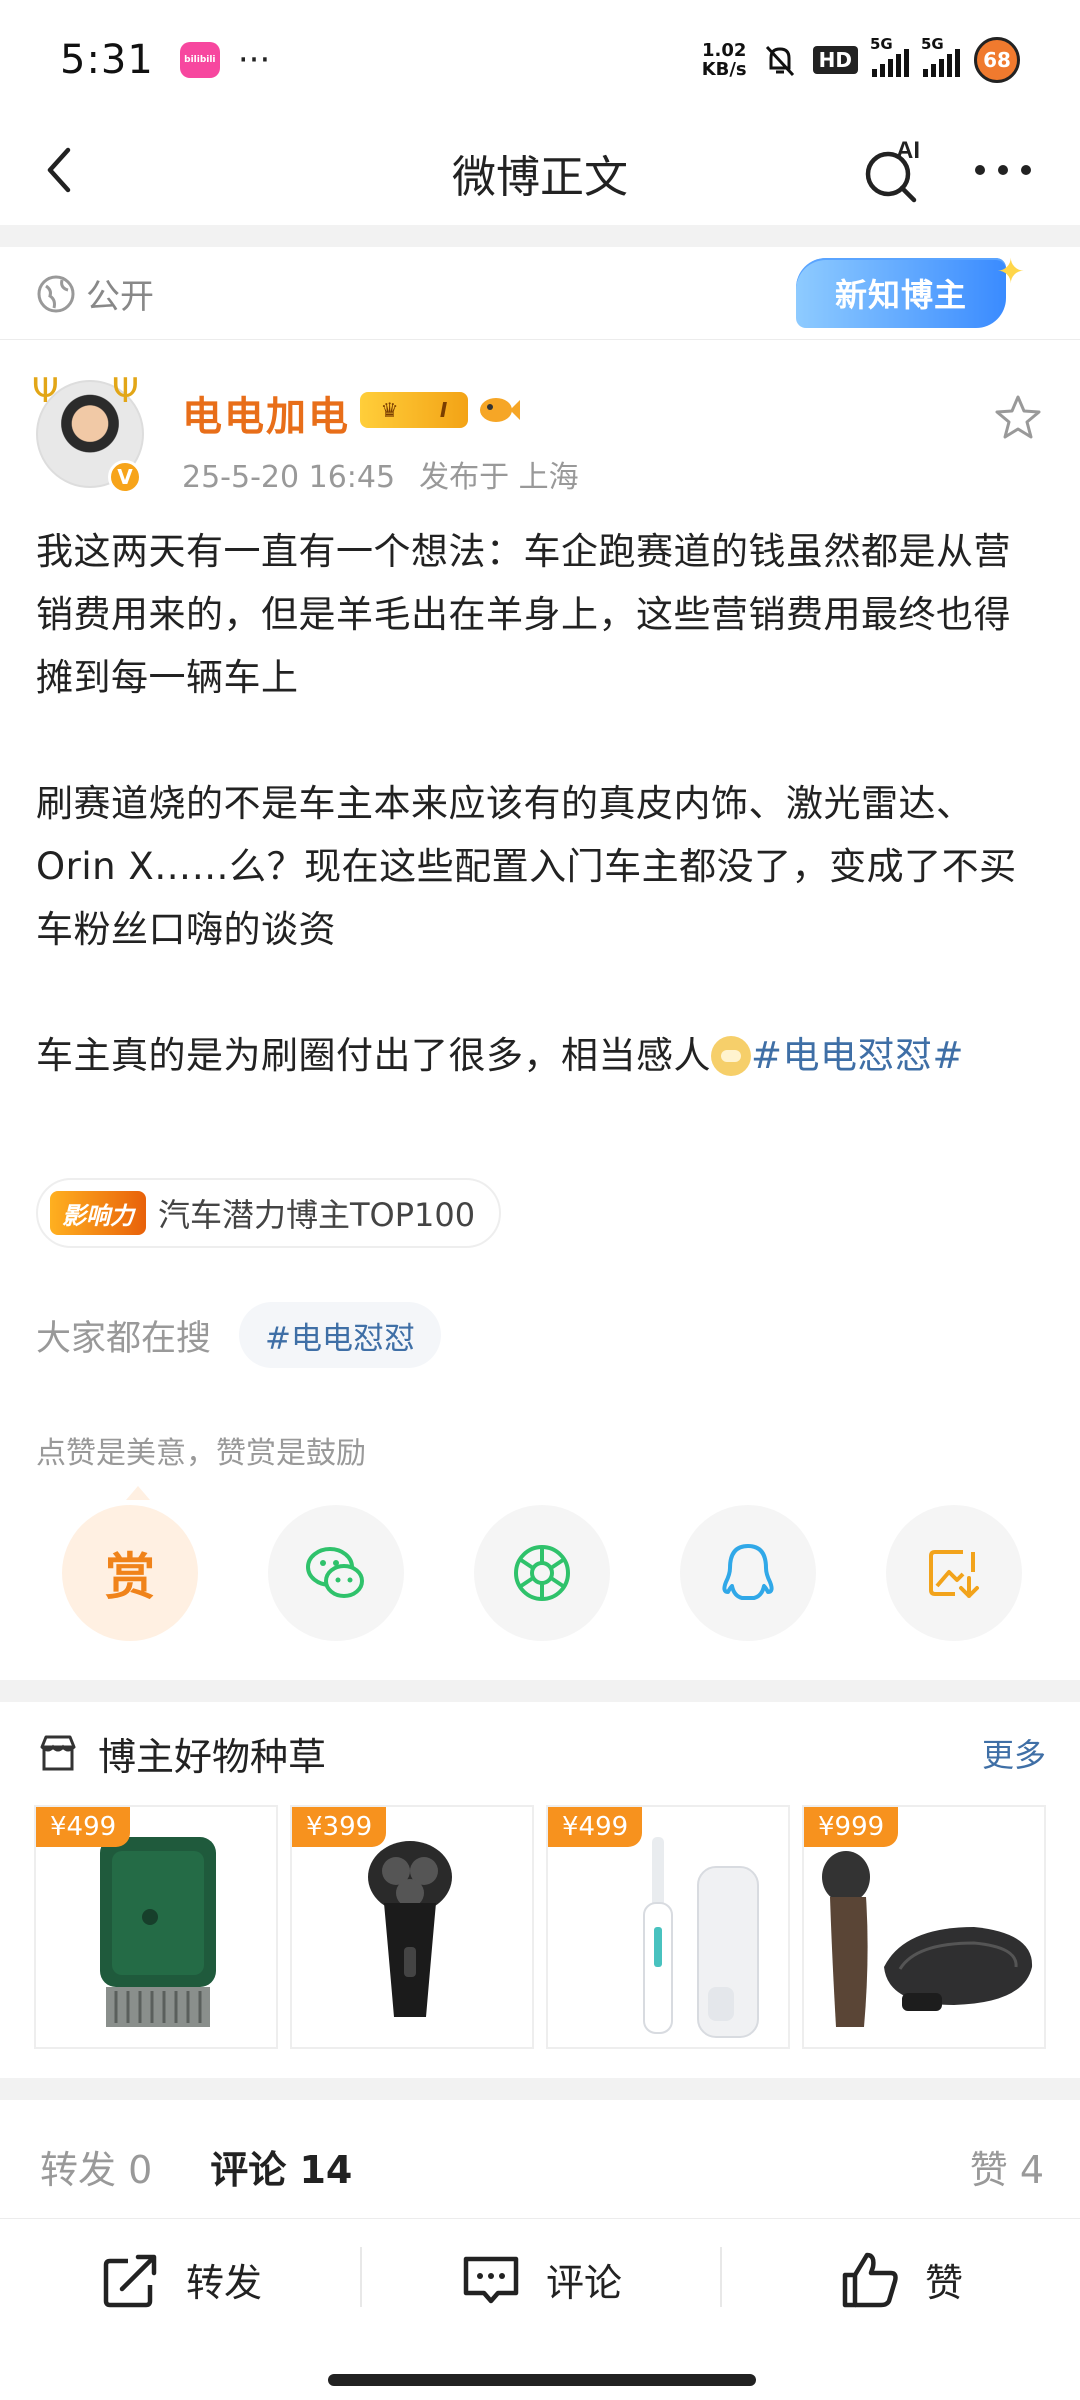  What do you see at coordinates (339, 1827) in the screenshot?
I see `price-tag: ¥399` at bounding box center [339, 1827].